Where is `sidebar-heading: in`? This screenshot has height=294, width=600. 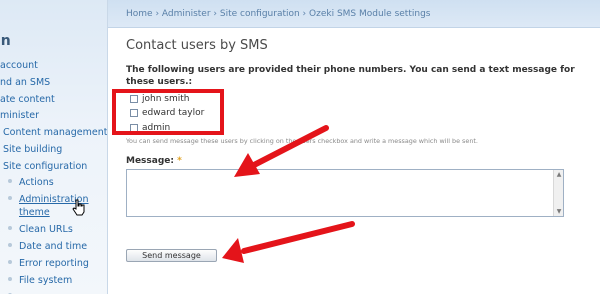 sidebar-heading: in is located at coordinates (5, 41).